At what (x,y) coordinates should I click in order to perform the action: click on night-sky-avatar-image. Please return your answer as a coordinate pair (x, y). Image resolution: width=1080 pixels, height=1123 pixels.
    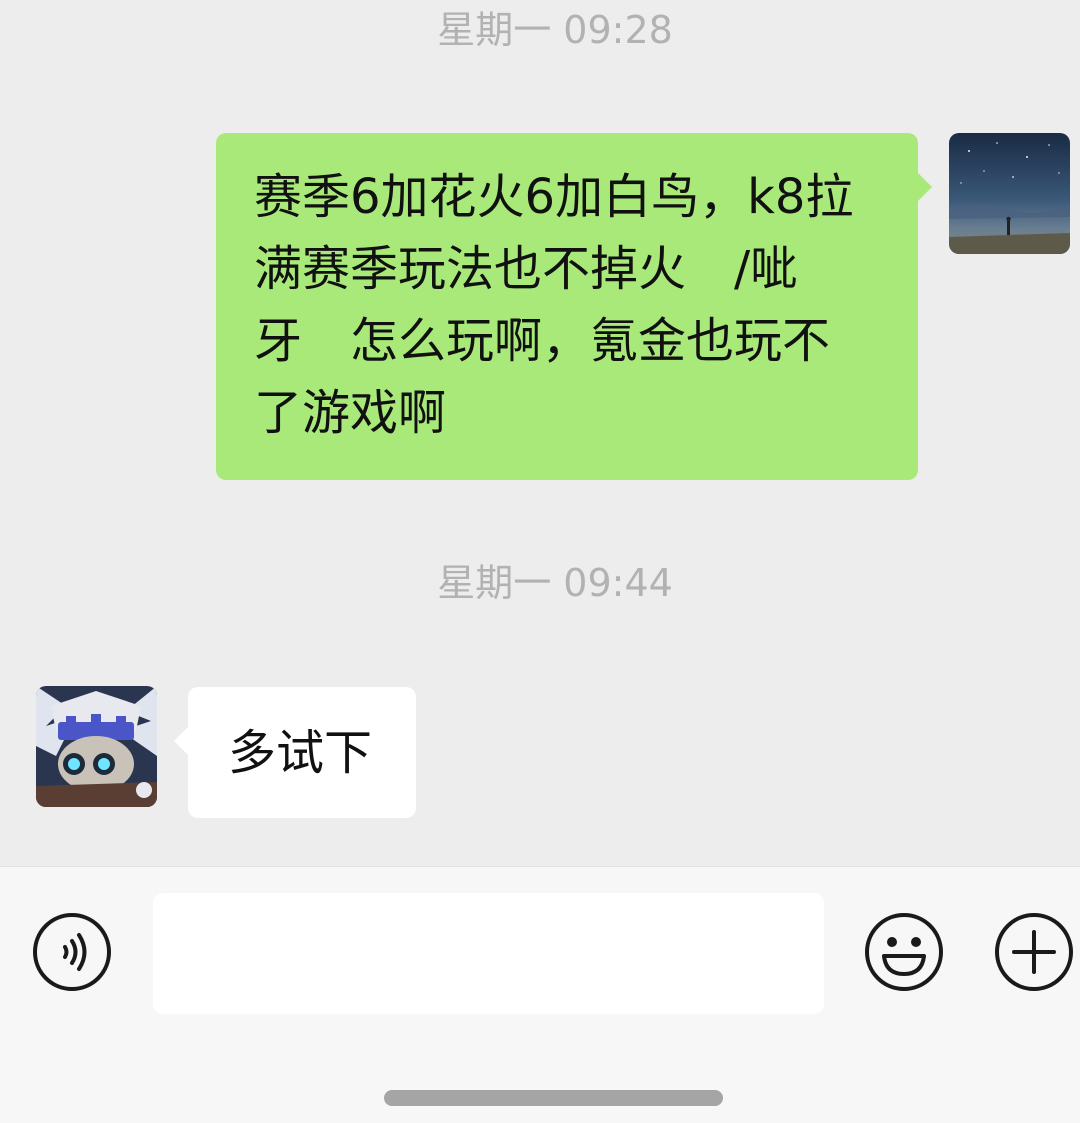
    Looking at the image, I should click on (1009, 193).